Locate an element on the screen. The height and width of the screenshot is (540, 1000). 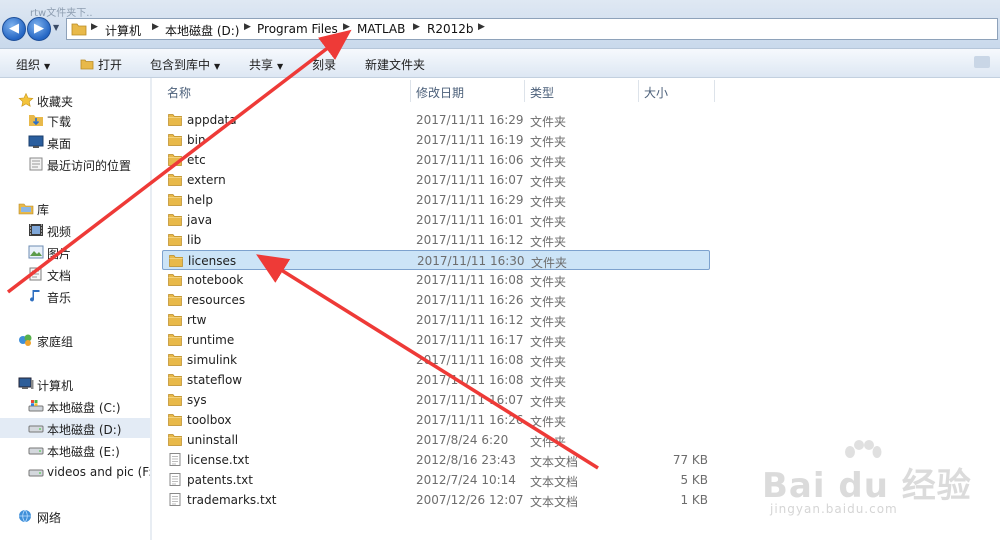
sidebar-item-desktop: 桌面 is located at coordinates (75, 142).